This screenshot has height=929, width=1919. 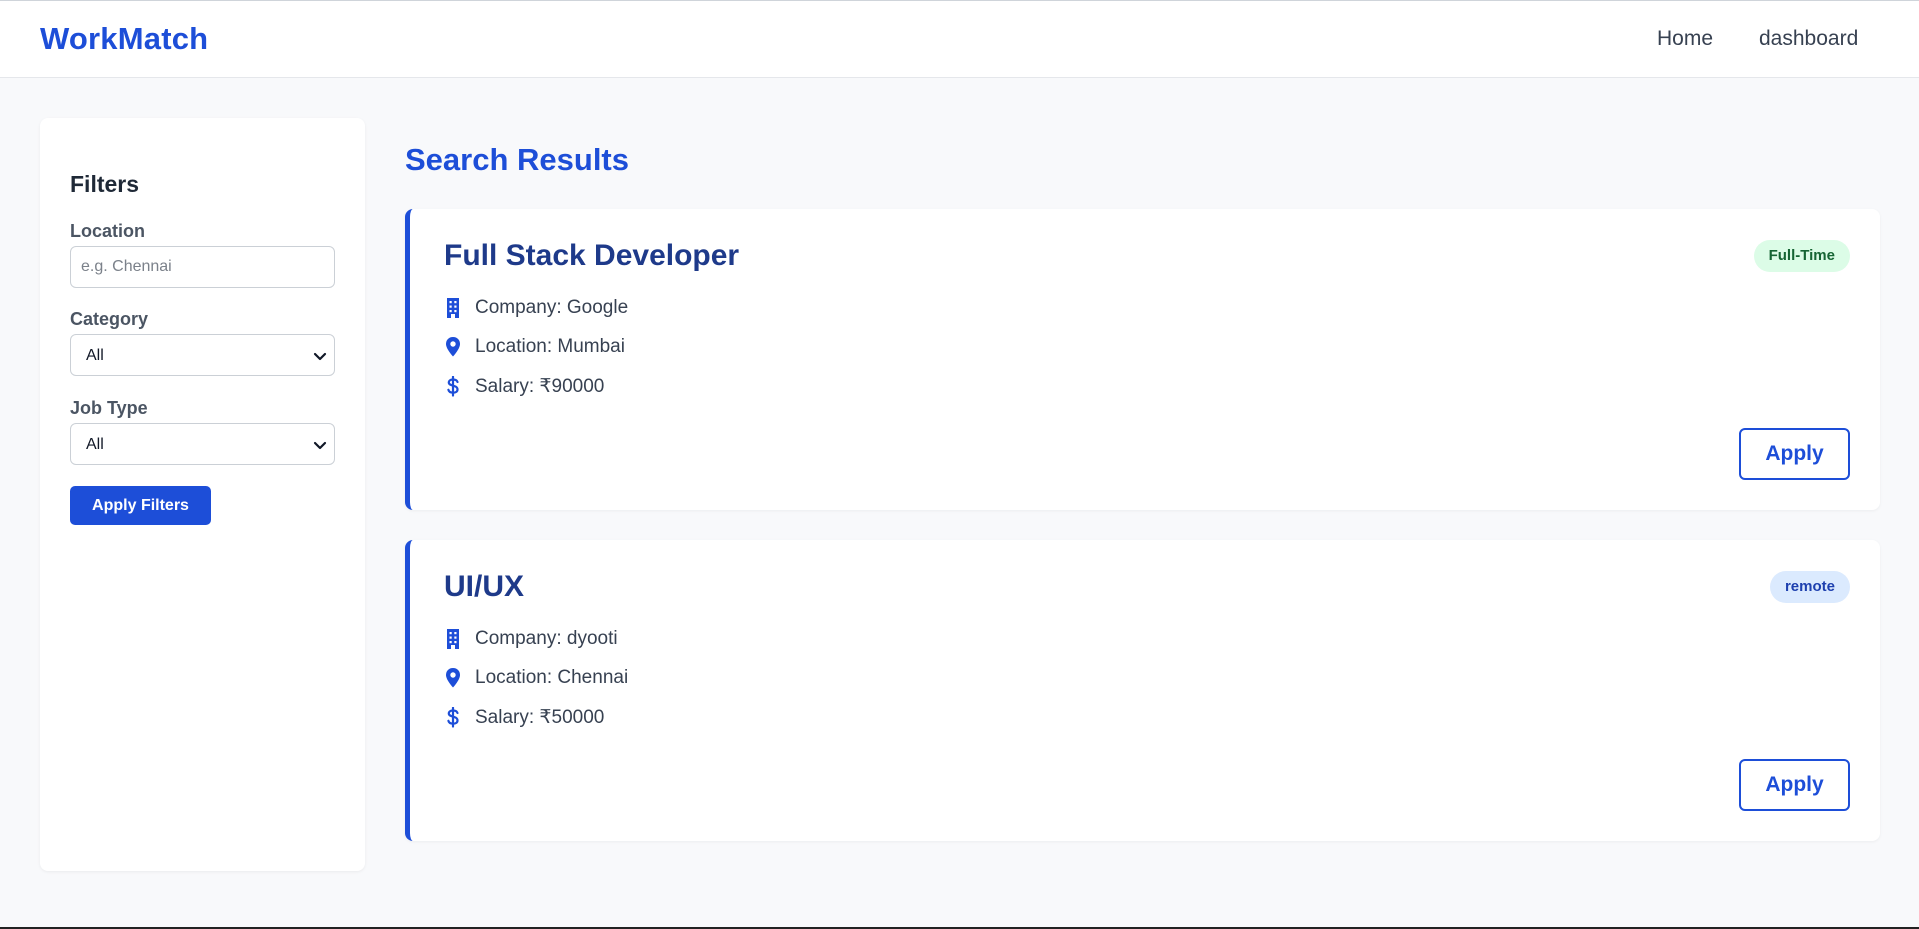 What do you see at coordinates (540, 717) in the screenshot?
I see `job-salary-text: Salary: ₹50000` at bounding box center [540, 717].